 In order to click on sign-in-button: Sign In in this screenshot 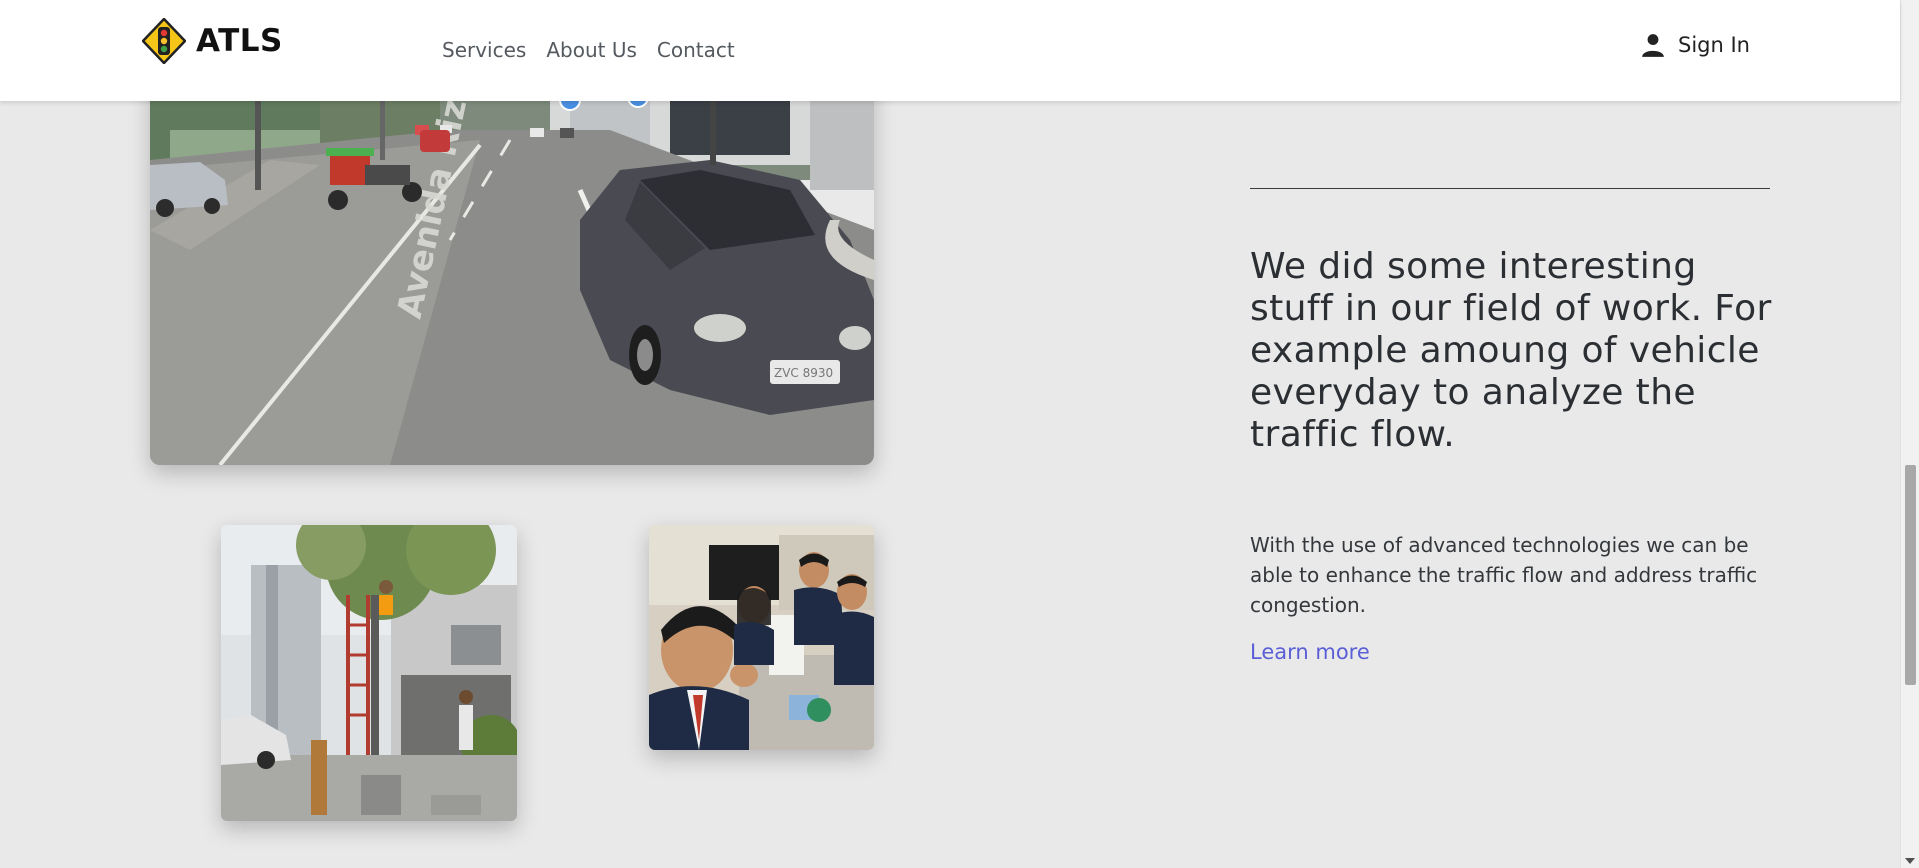, I will do `click(1695, 45)`.